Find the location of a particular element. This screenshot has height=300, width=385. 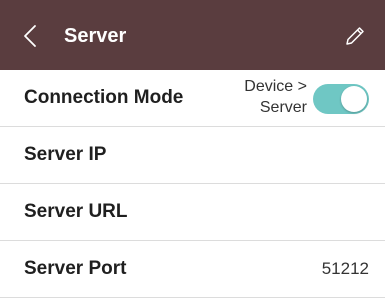

pencil-icon is located at coordinates (355, 36).